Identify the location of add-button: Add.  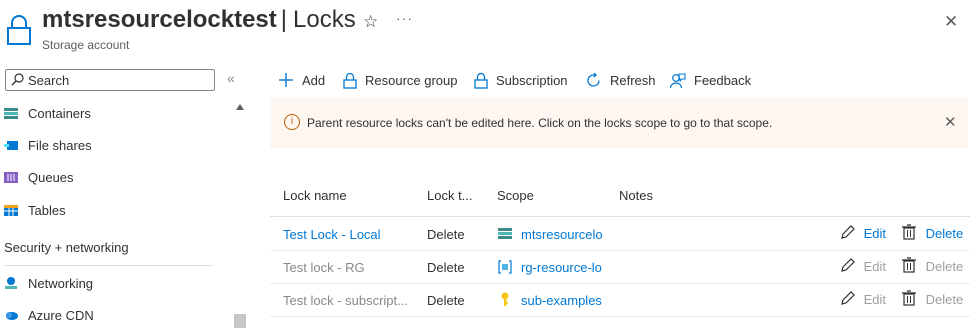
(301, 80).